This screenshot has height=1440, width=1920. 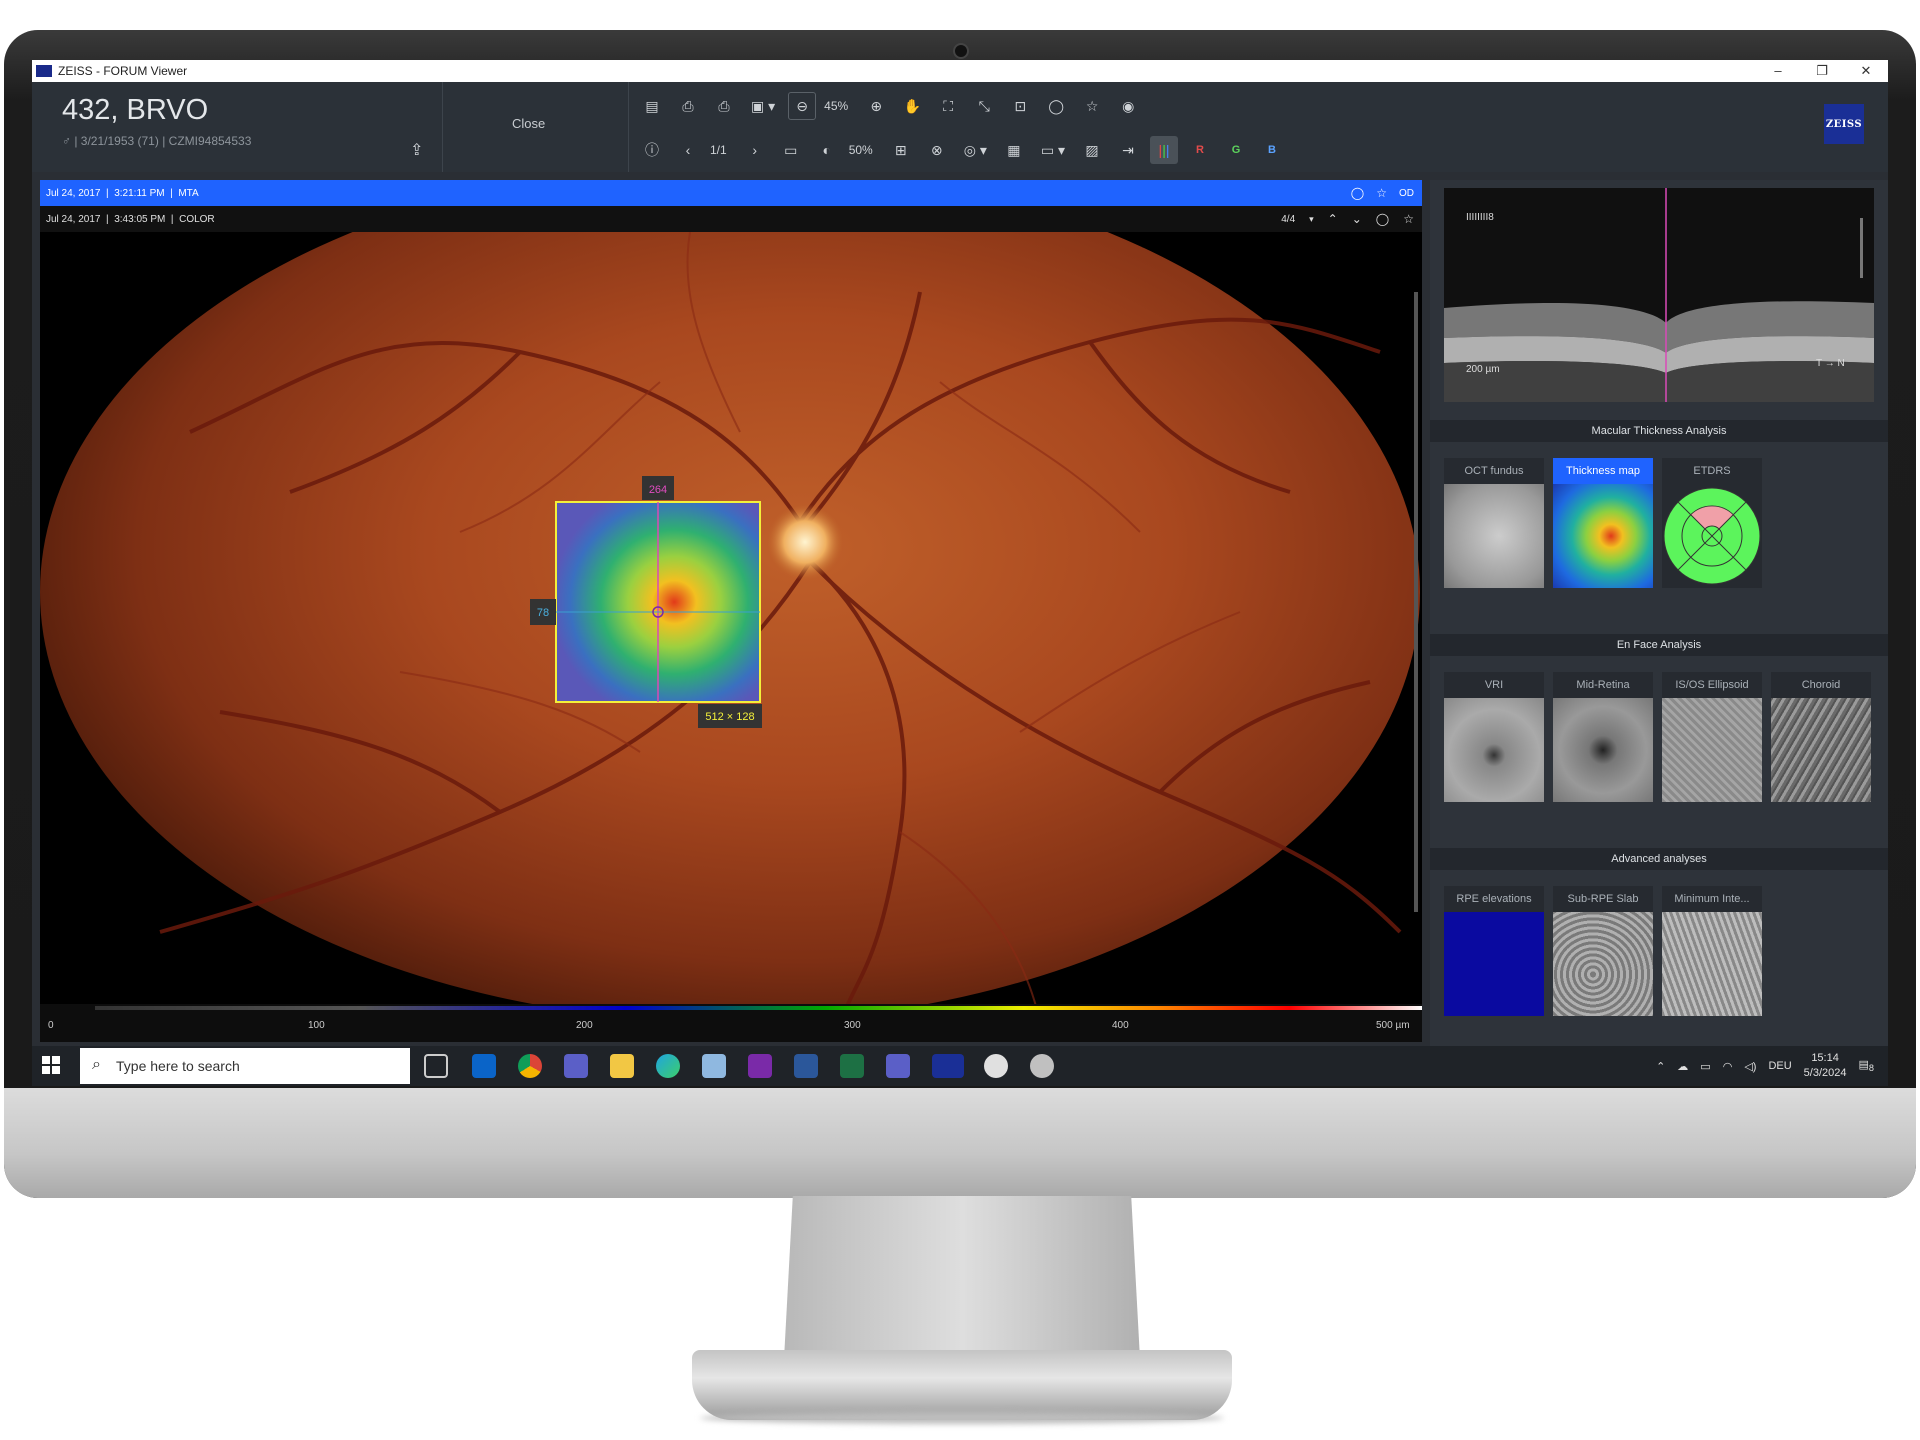 I want to click on print-alt-icon: ⎙, so click(x=724, y=106).